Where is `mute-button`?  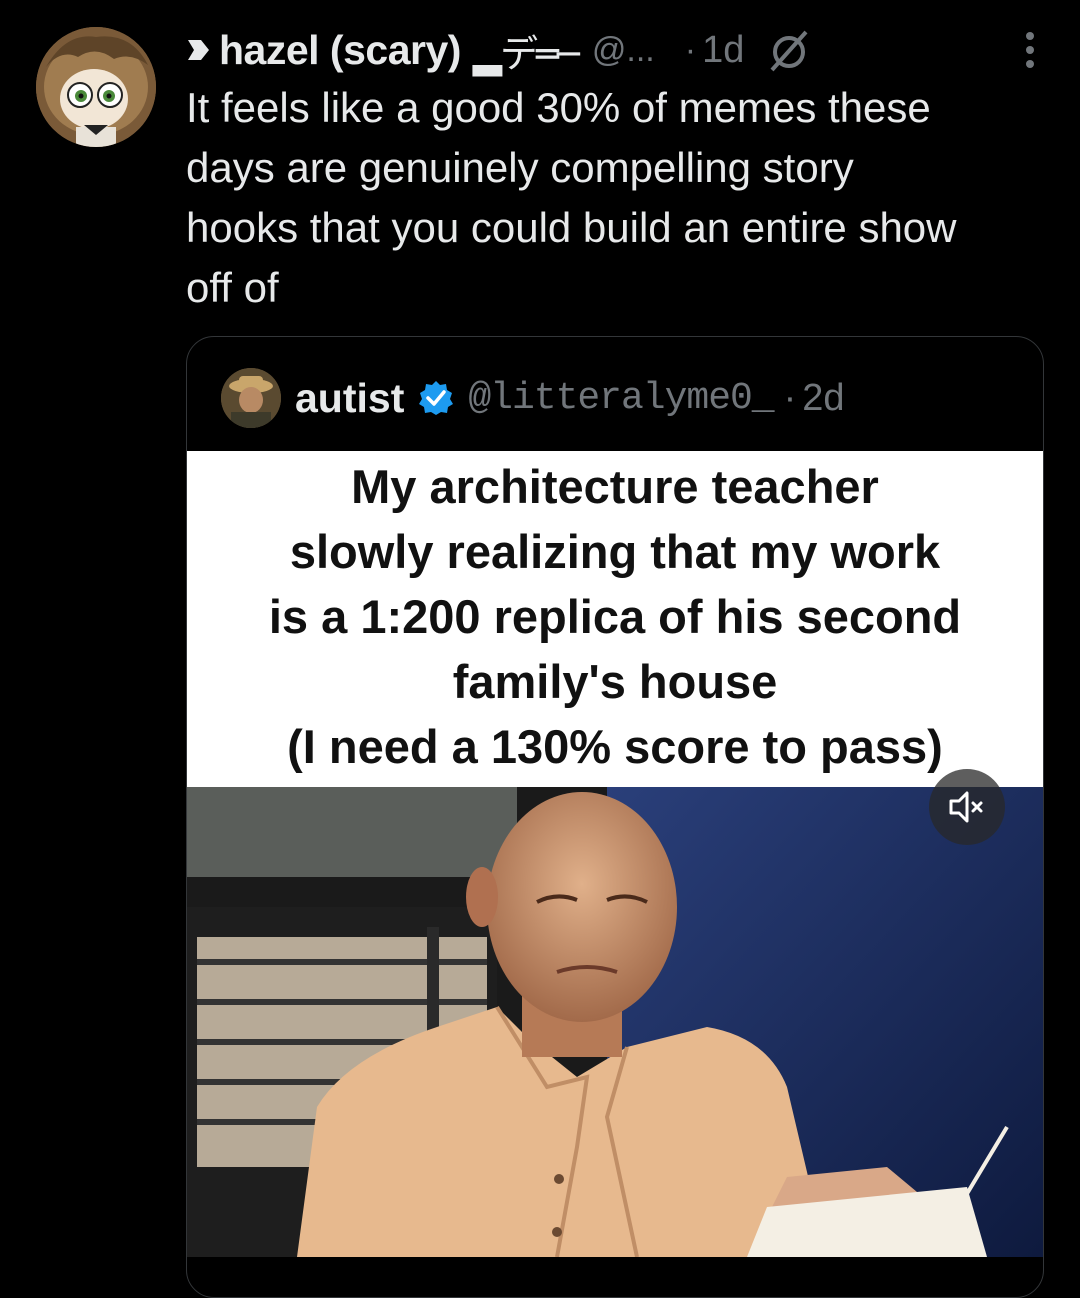 mute-button is located at coordinates (967, 807).